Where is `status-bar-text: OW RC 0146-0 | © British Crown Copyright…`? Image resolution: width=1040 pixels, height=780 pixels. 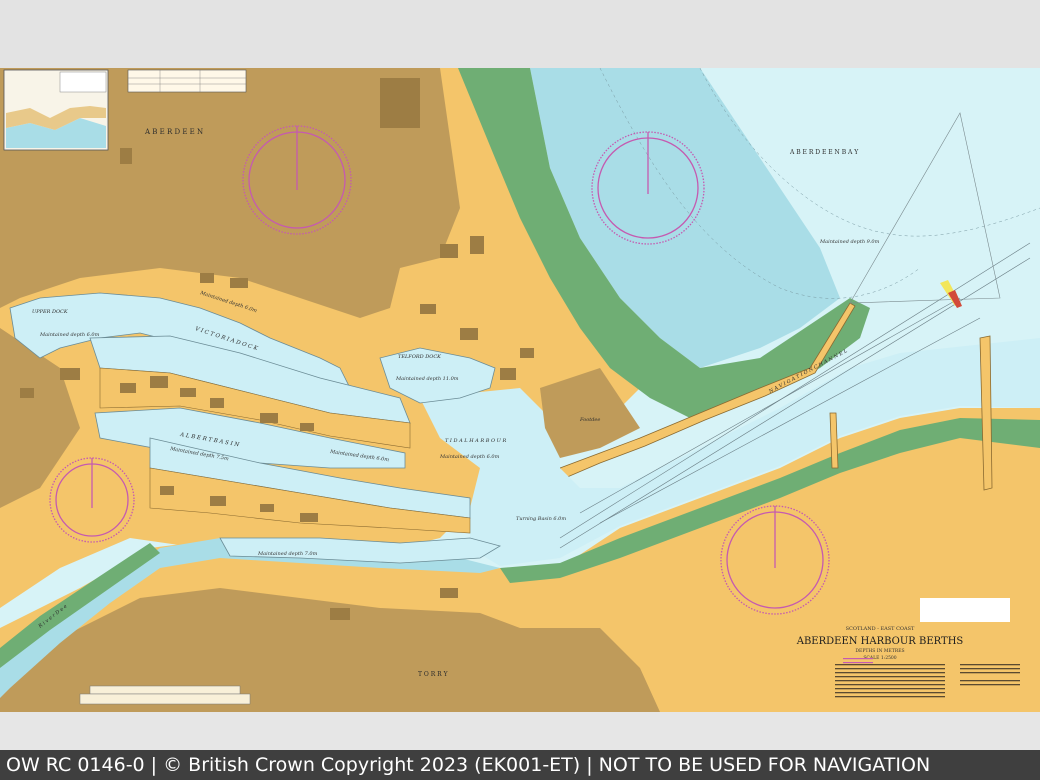
status-bar-text: OW RC 0146-0 | © British Crown Copyright… is located at coordinates (468, 765).